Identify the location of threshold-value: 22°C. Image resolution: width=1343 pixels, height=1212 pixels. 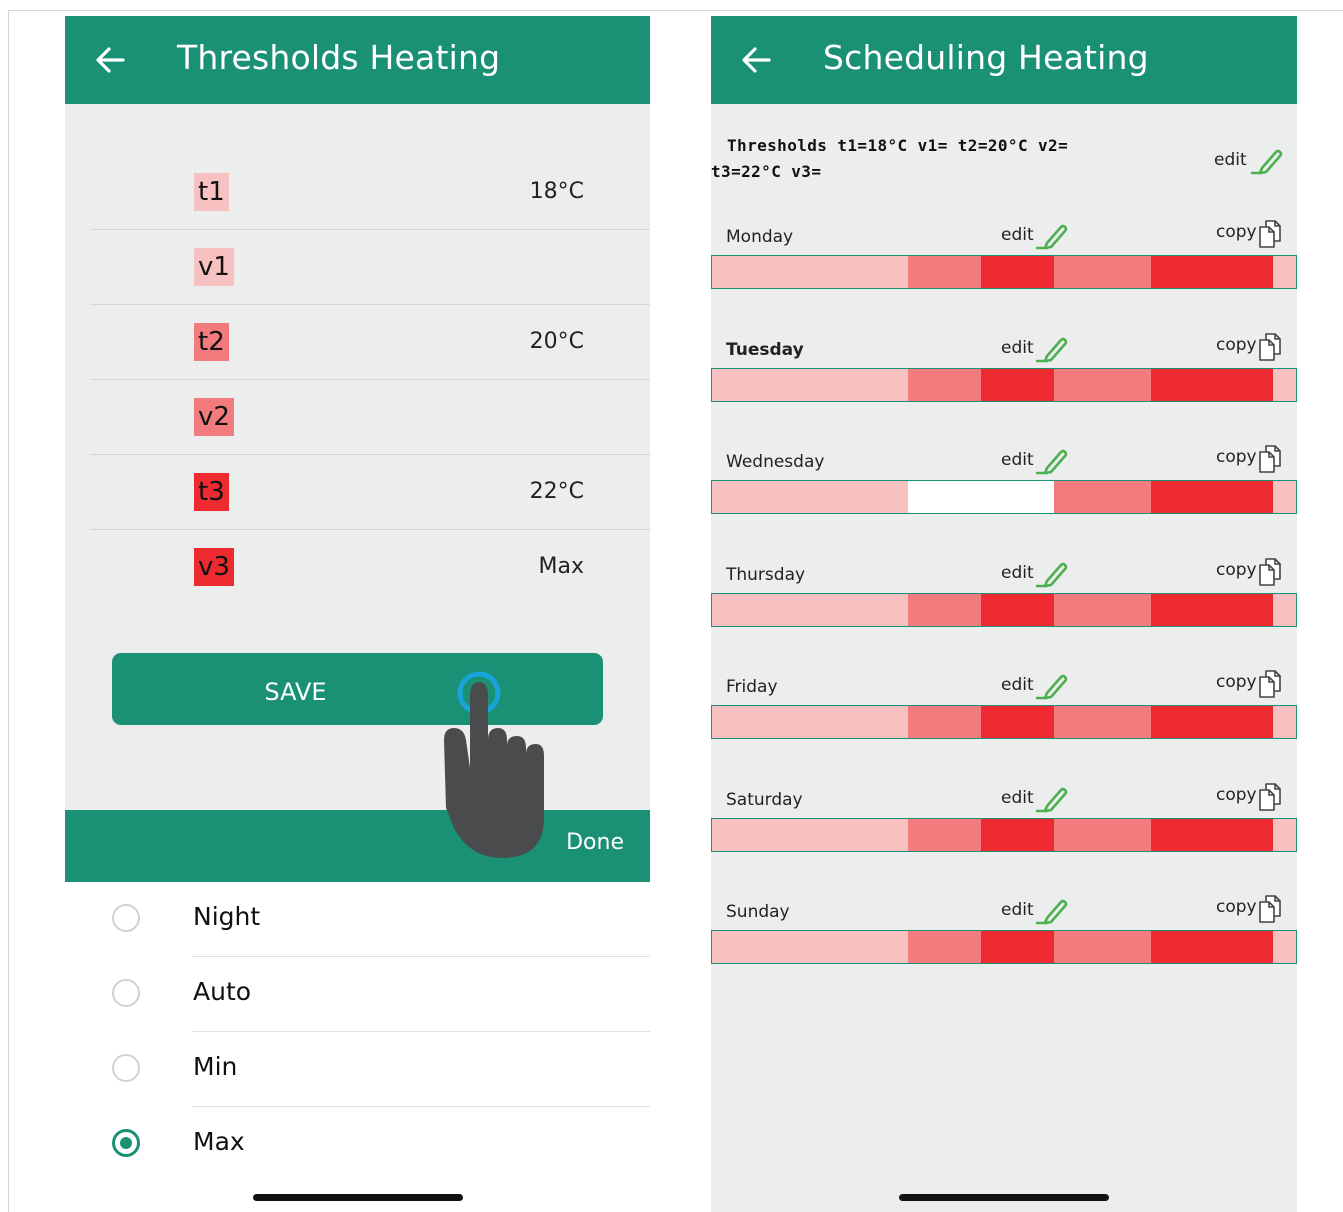
(557, 492).